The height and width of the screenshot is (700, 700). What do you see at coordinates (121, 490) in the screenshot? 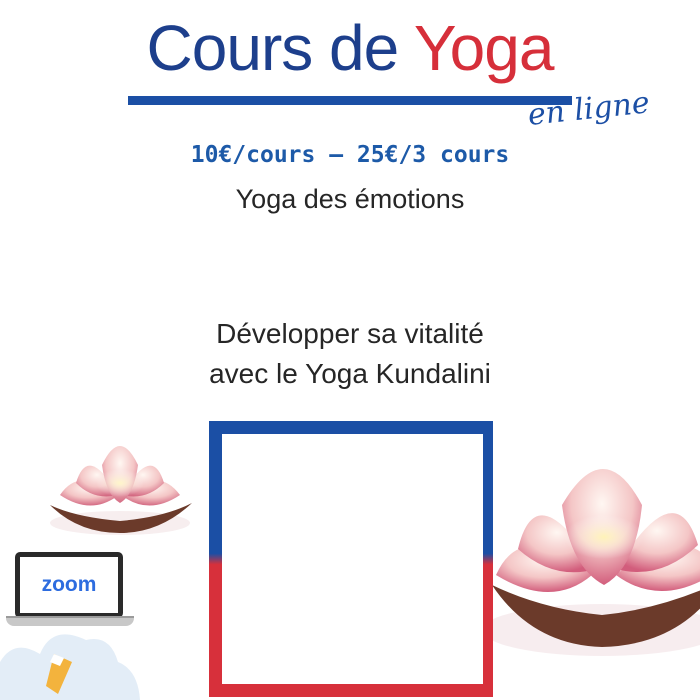
I see `lotus-flower-left-icon` at bounding box center [121, 490].